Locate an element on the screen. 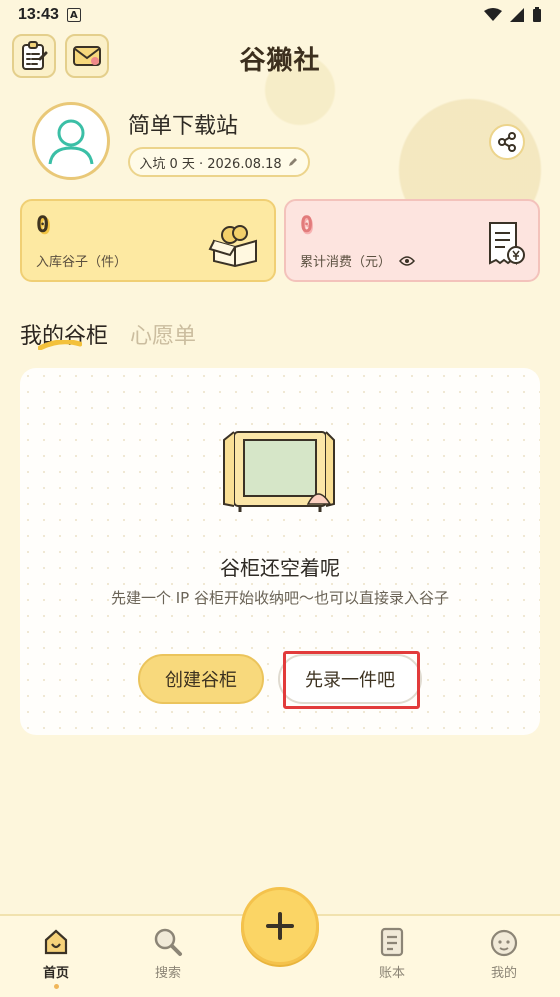 Image resolution: width=560 pixels, height=997 pixels. signal-icon is located at coordinates (517, 15).